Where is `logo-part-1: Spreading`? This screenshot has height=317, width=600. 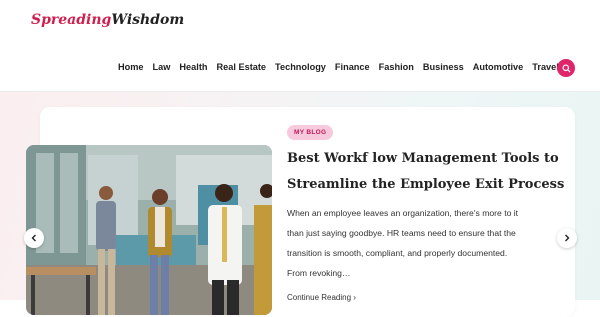
logo-part-1: Spreading is located at coordinates (71, 20).